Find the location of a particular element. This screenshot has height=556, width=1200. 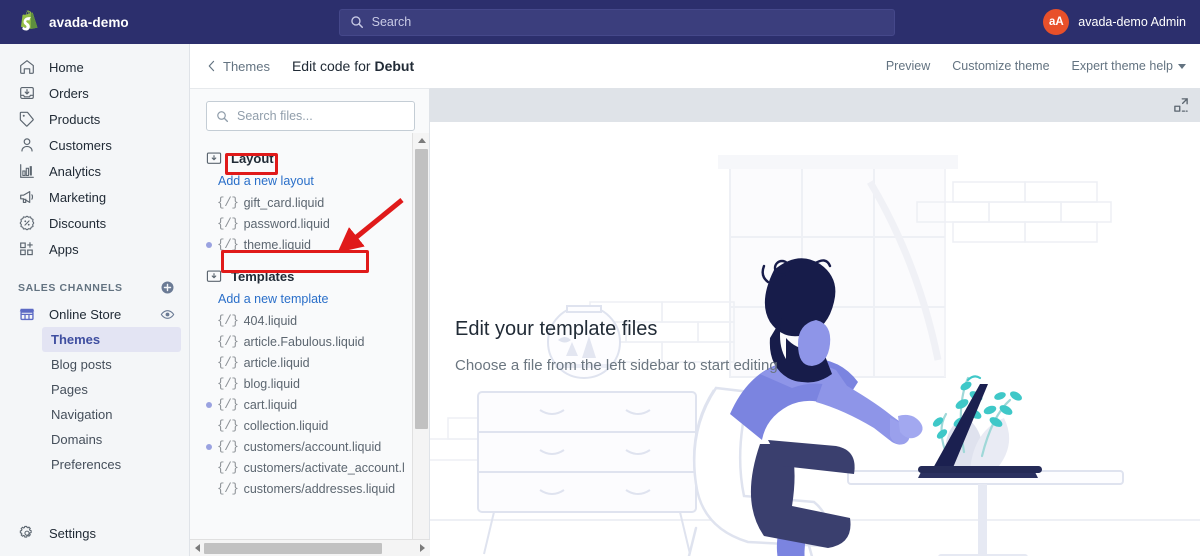

add-new-template-link: Add a new template is located at coordinates (301, 299).